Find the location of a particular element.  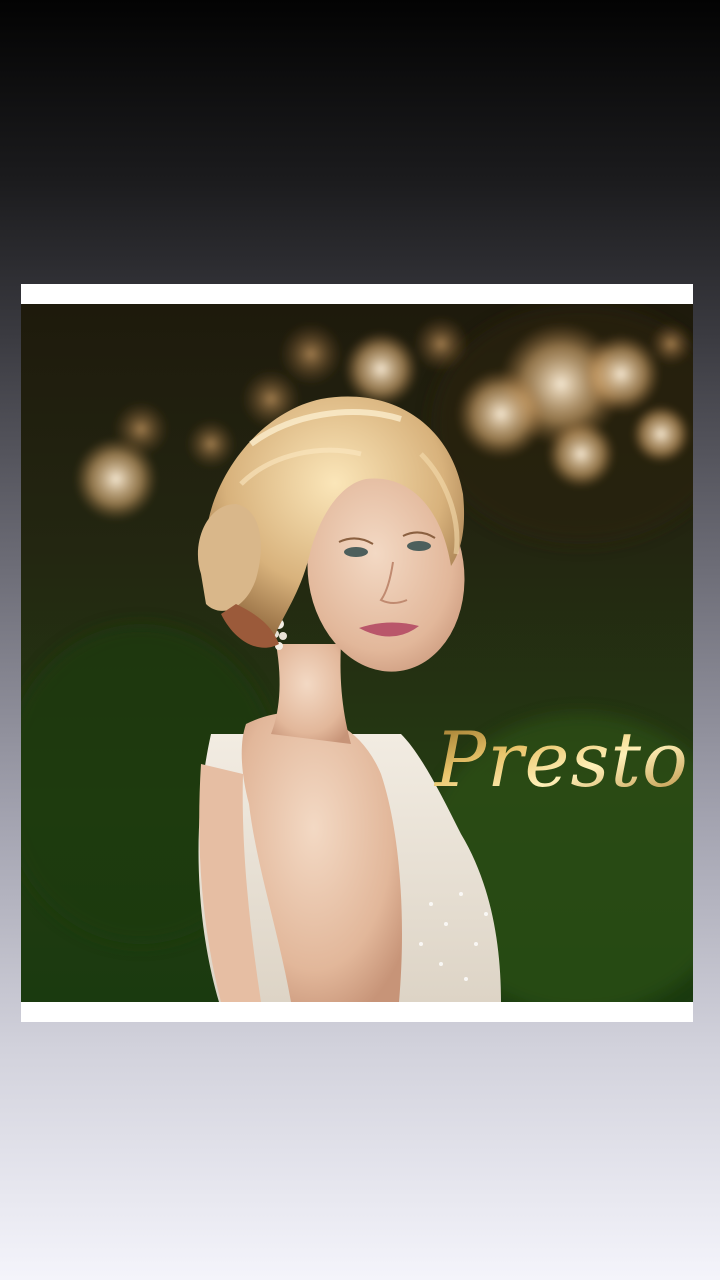

logo-text: Presto is located at coordinates (559, 759).